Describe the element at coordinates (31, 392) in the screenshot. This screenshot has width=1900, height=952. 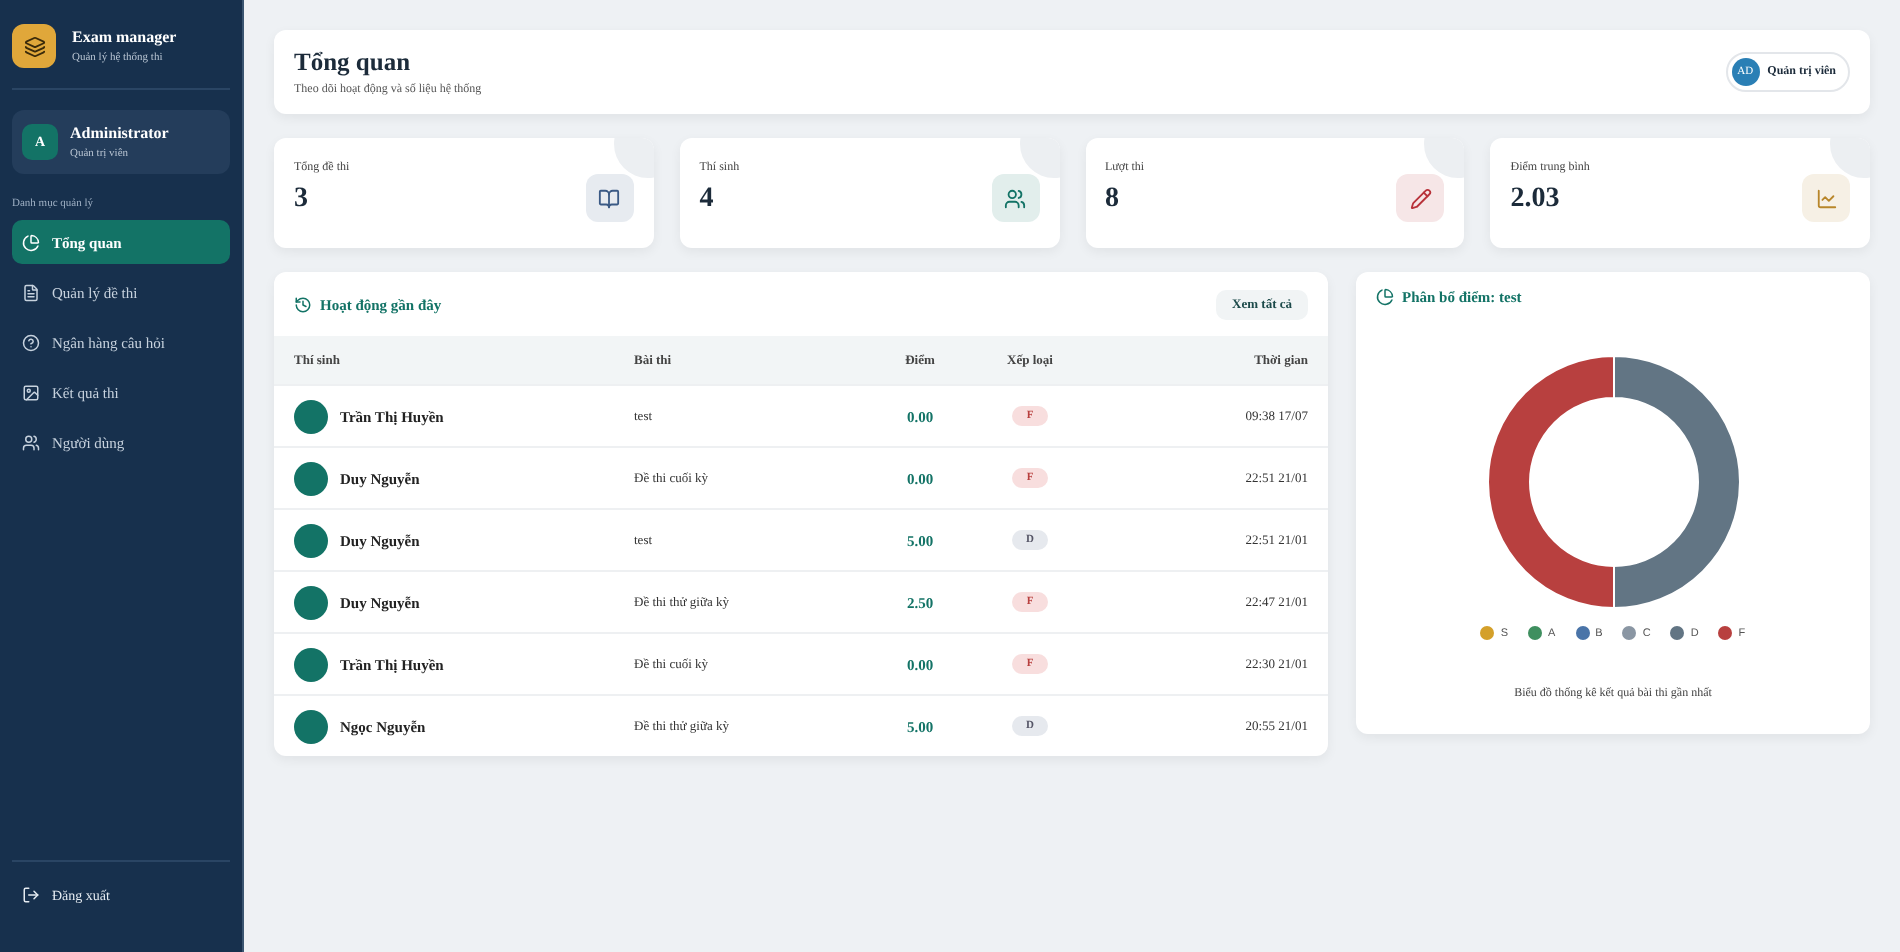
I see `picture-icon` at that location.